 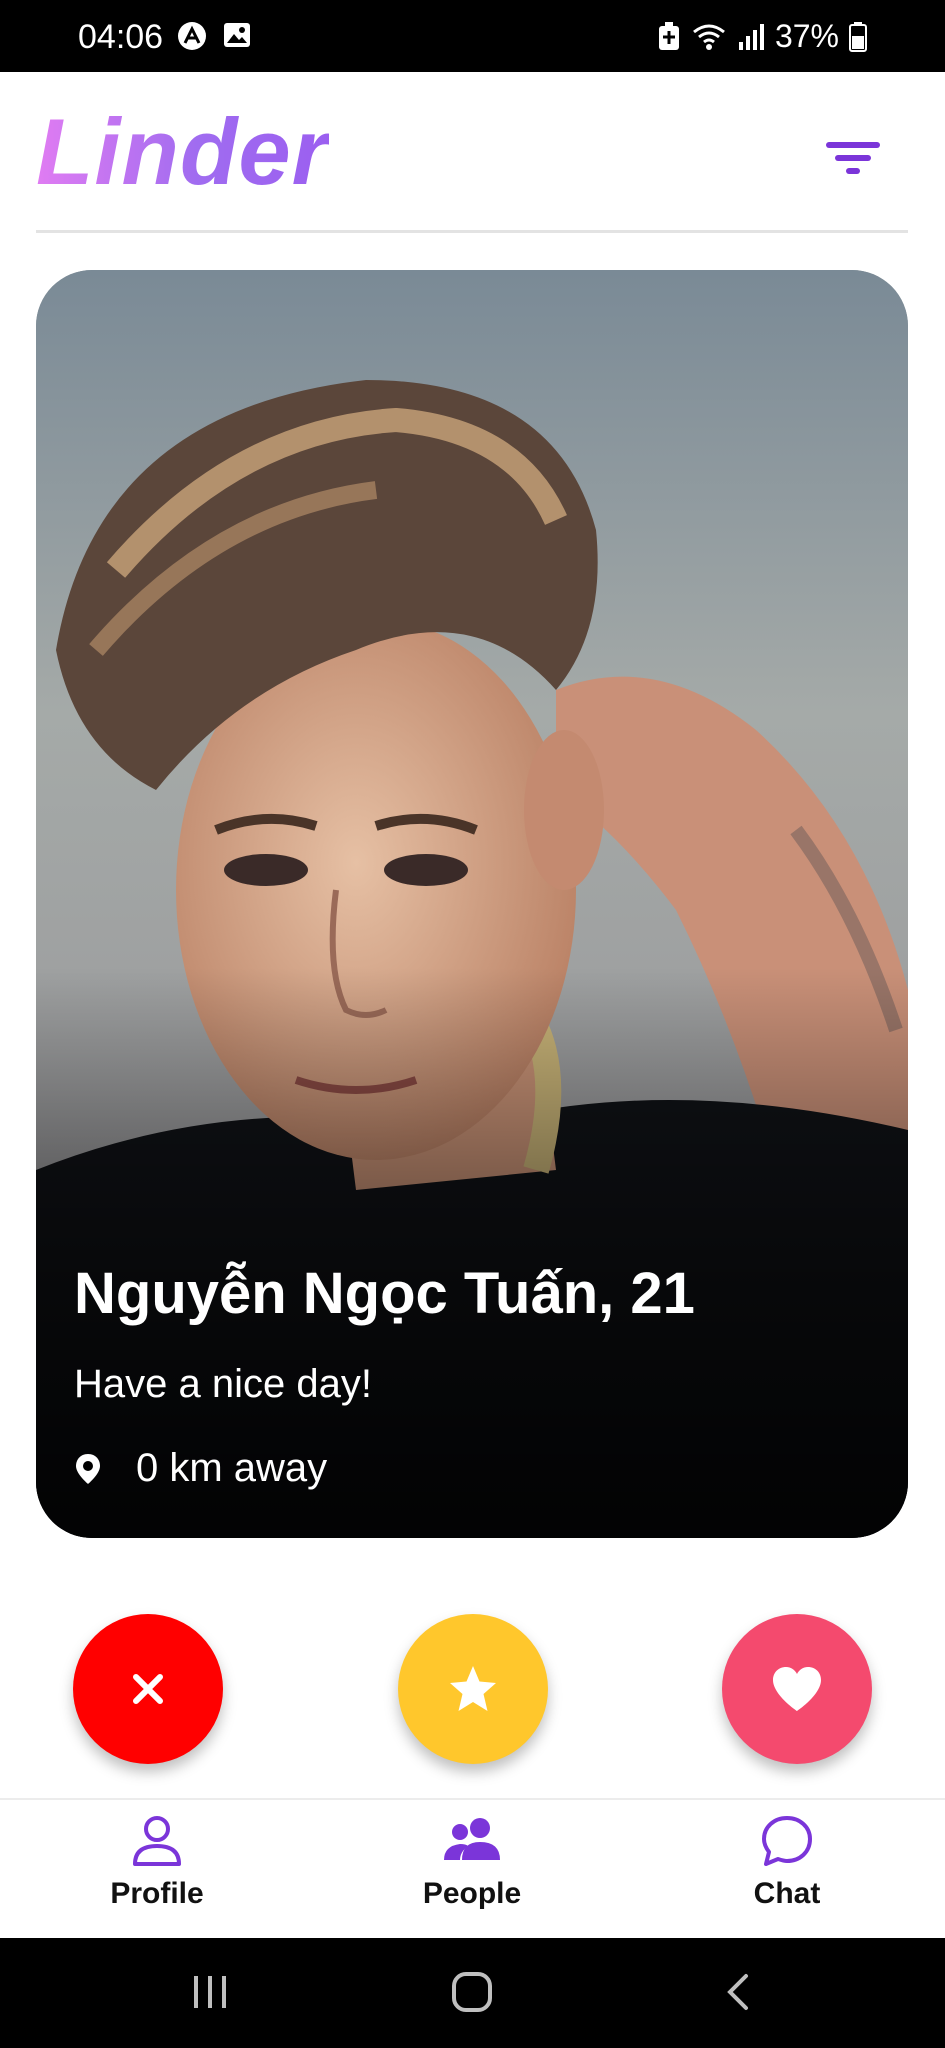 I want to click on status-bar: 04:06 37%, so click(x=472, y=36).